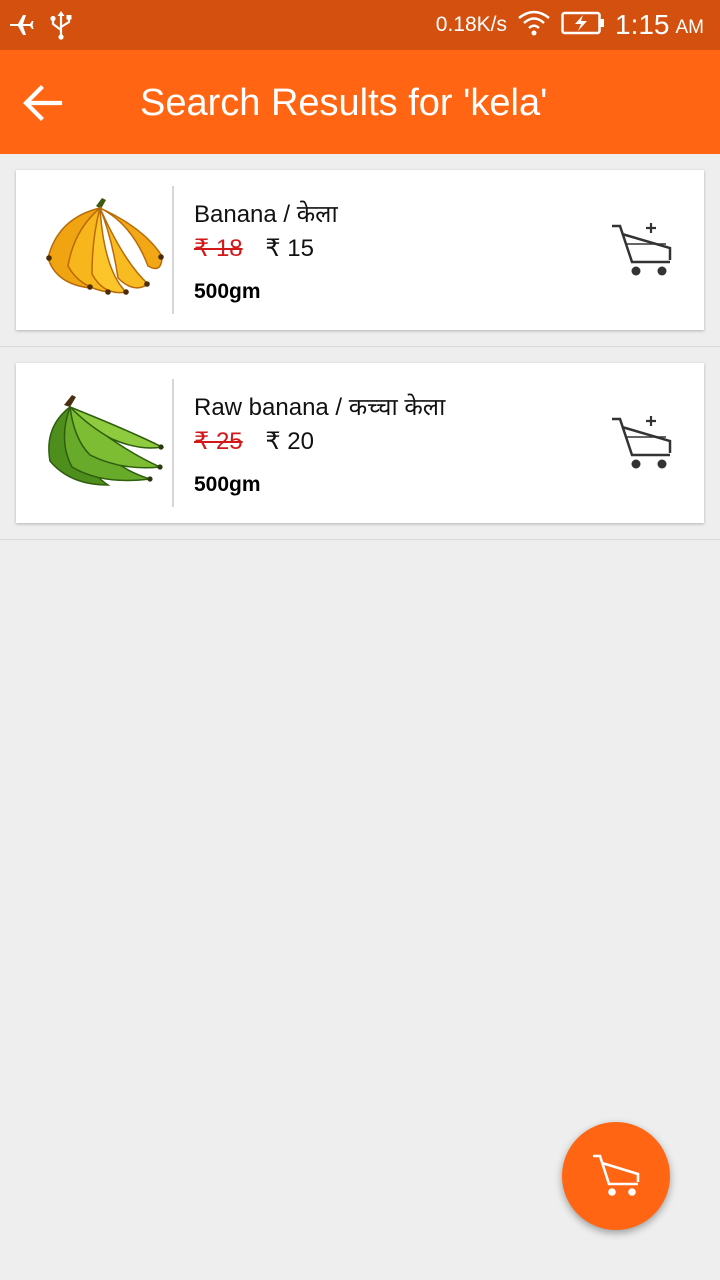 The image size is (720, 1280). Describe the element at coordinates (583, 25) in the screenshot. I see `battery-charging-icon` at that location.